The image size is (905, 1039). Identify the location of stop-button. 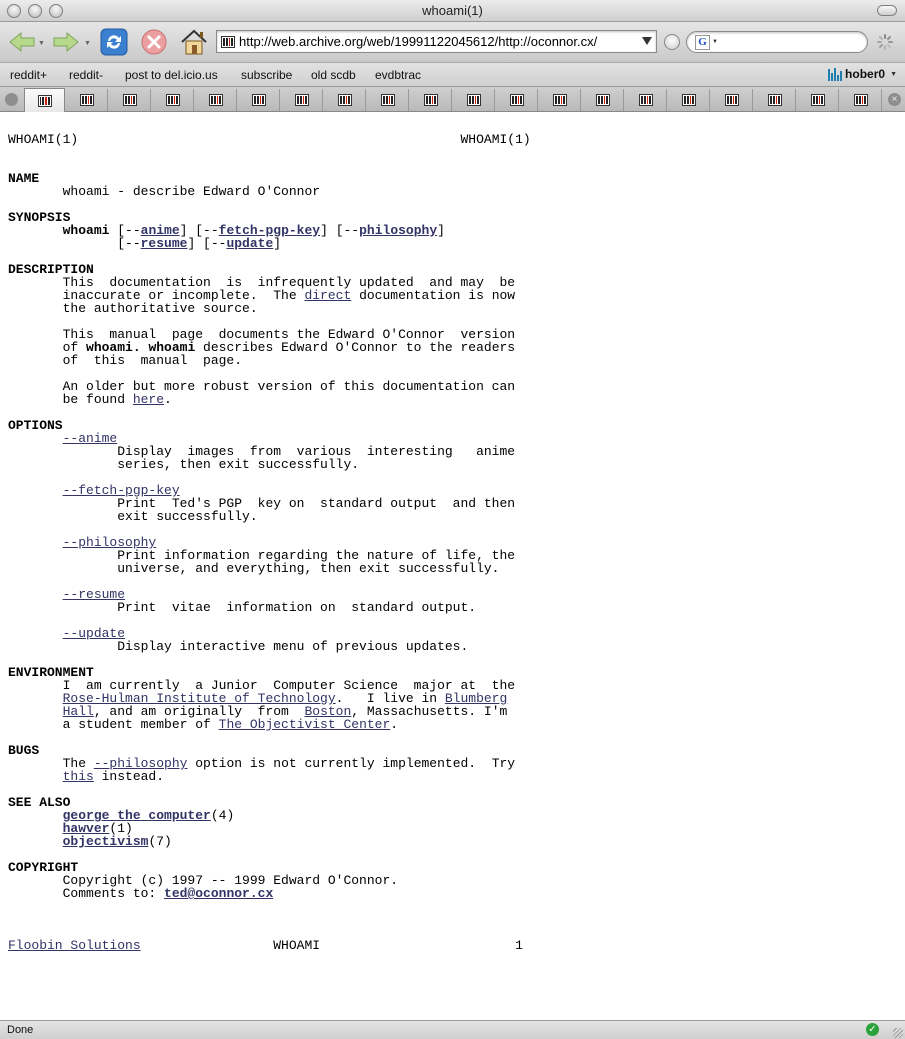
(154, 42).